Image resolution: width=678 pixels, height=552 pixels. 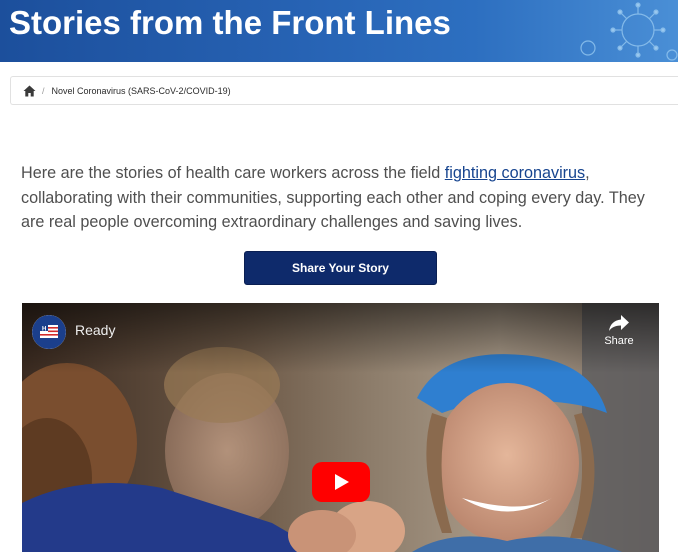 I want to click on home-icon, so click(x=29, y=91).